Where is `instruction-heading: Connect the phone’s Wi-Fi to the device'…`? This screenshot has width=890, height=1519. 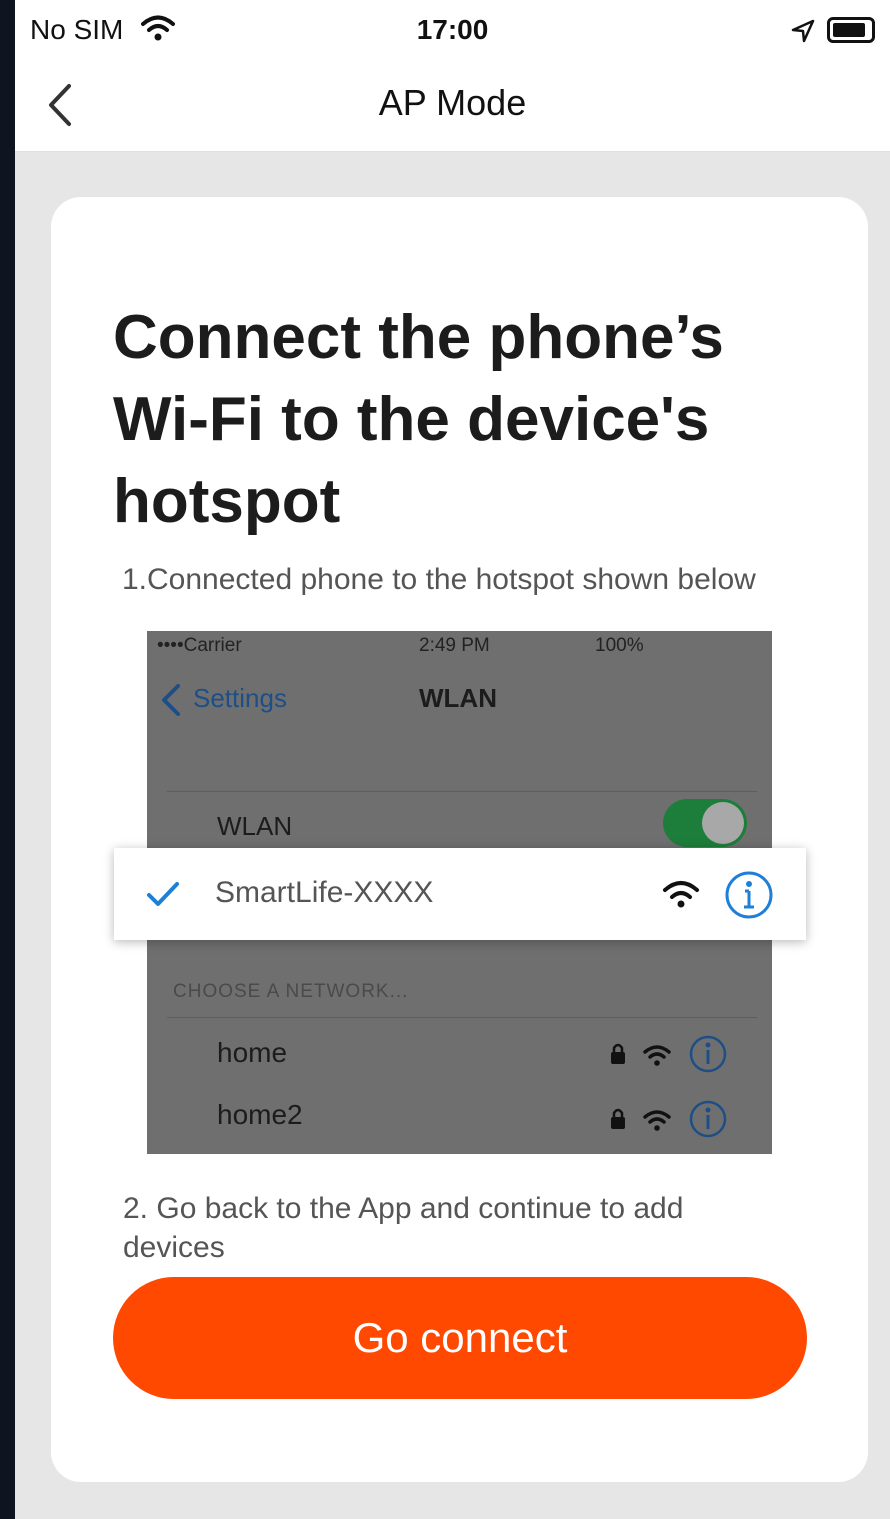
instruction-heading: Connect the phone’s Wi-Fi to the device'… is located at coordinates (418, 419).